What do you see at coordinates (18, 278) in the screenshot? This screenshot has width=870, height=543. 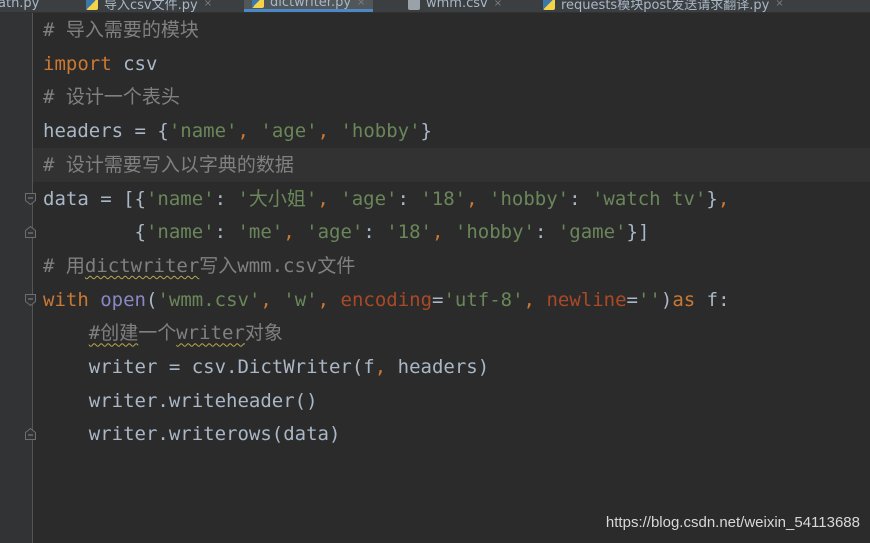 I see `editor-gutter` at bounding box center [18, 278].